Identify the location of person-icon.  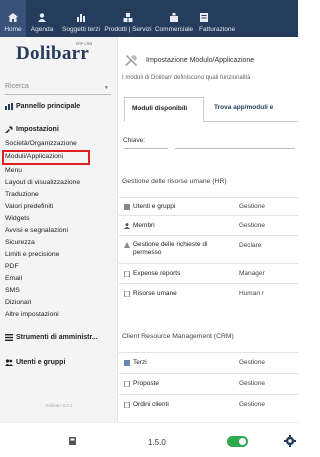
(42, 17).